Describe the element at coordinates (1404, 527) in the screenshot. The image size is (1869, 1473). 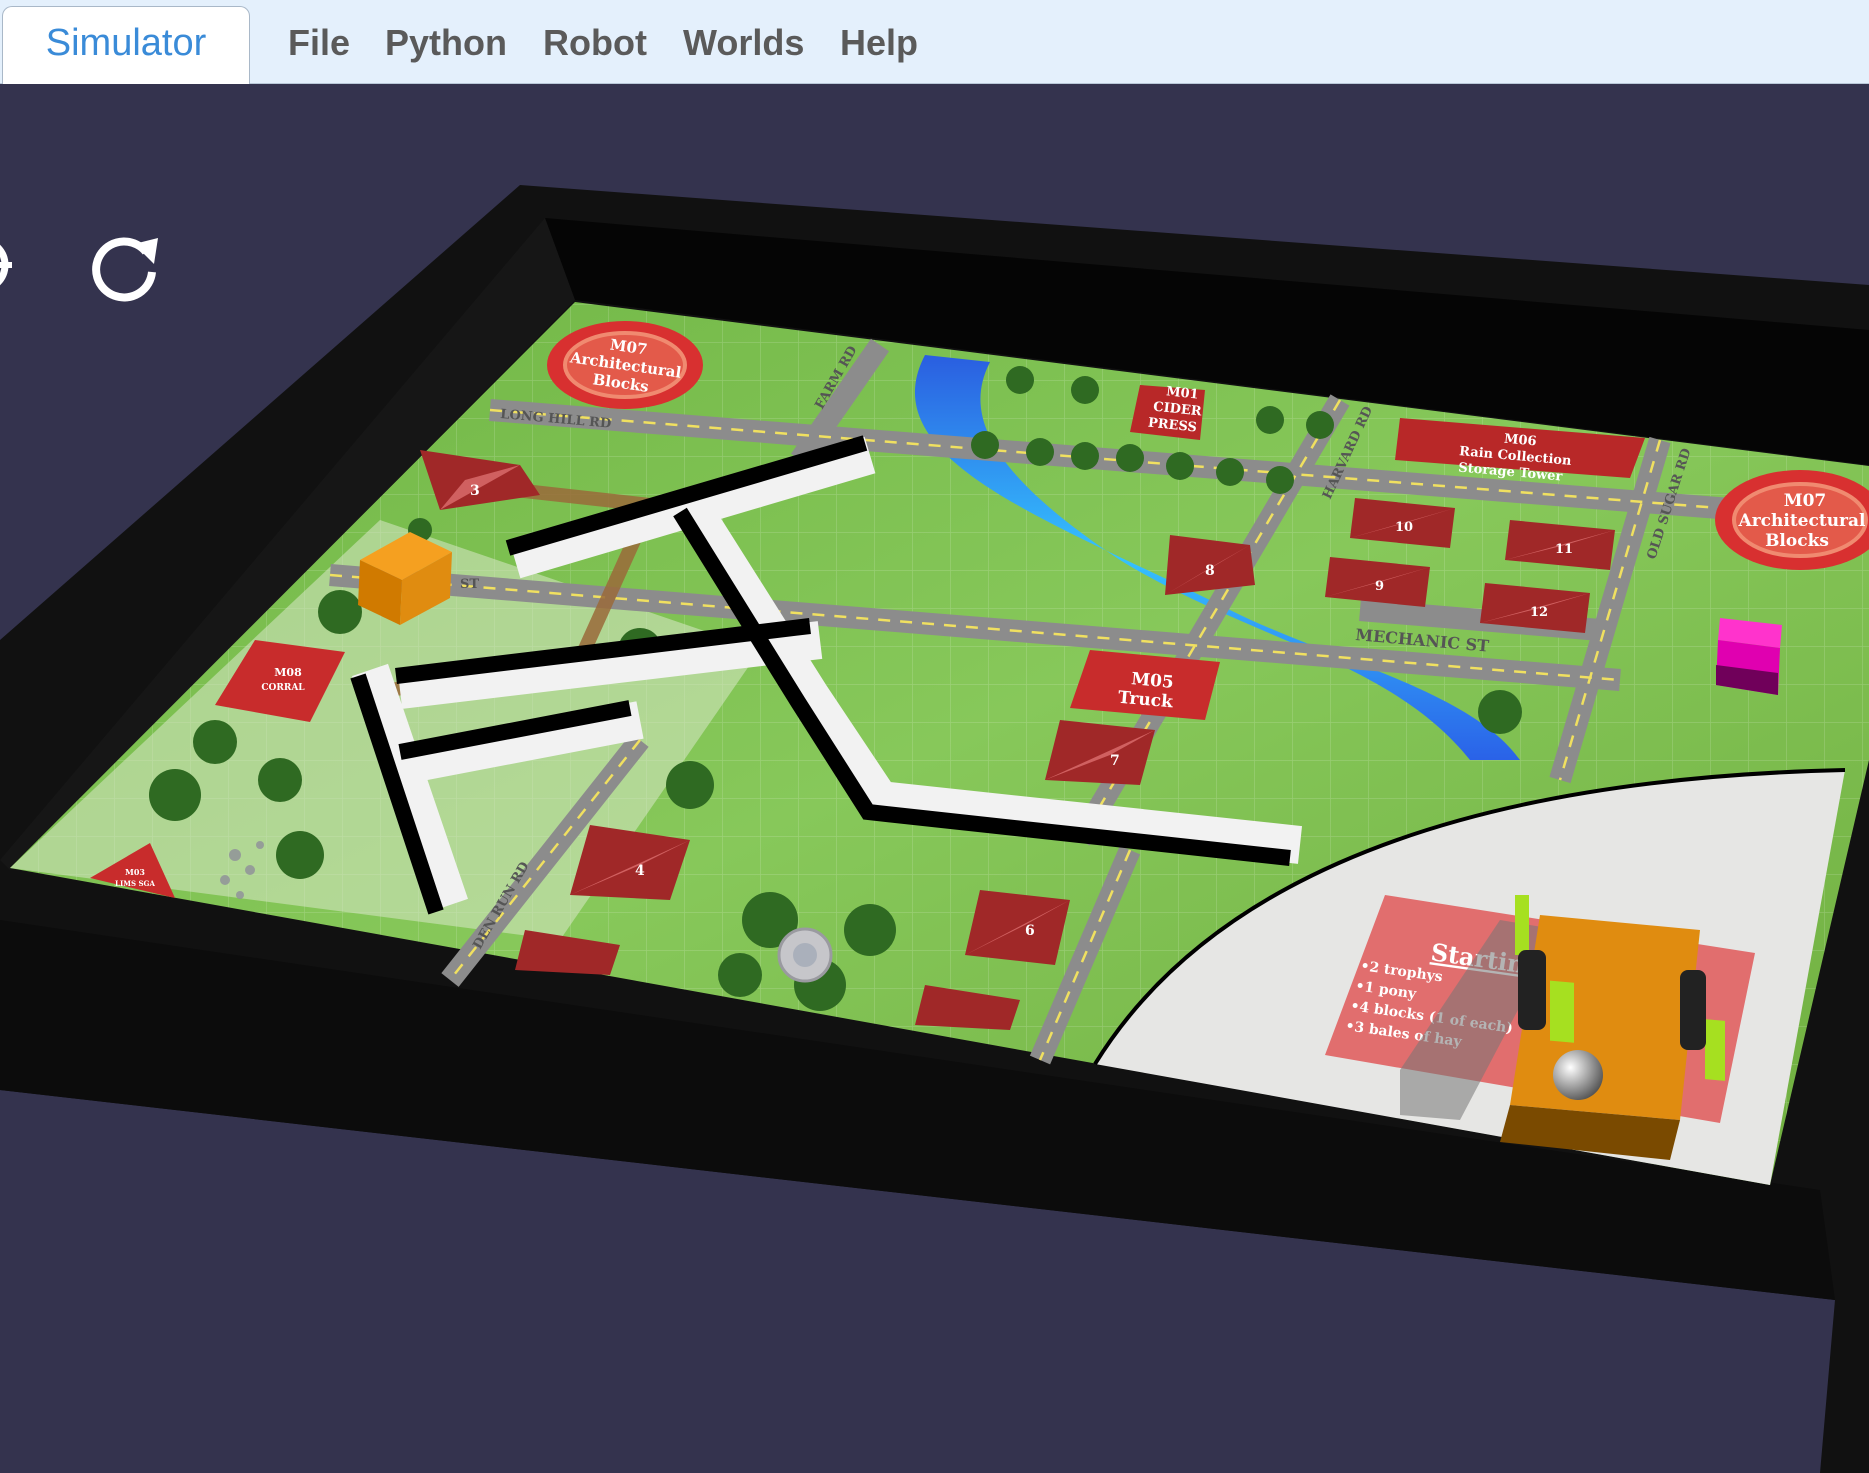
I see `house-label-10: 10` at that location.